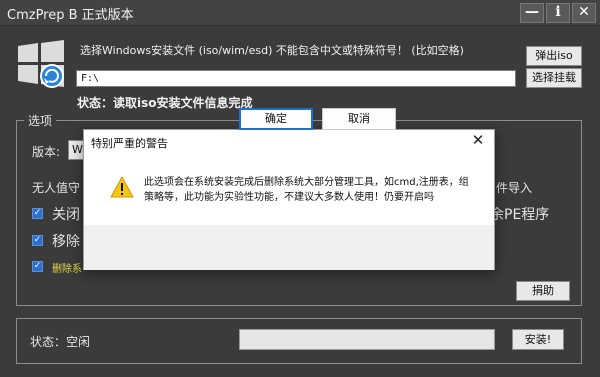 The height and width of the screenshot is (377, 600). Describe the element at coordinates (296, 78) in the screenshot. I see `source-path-input` at that location.